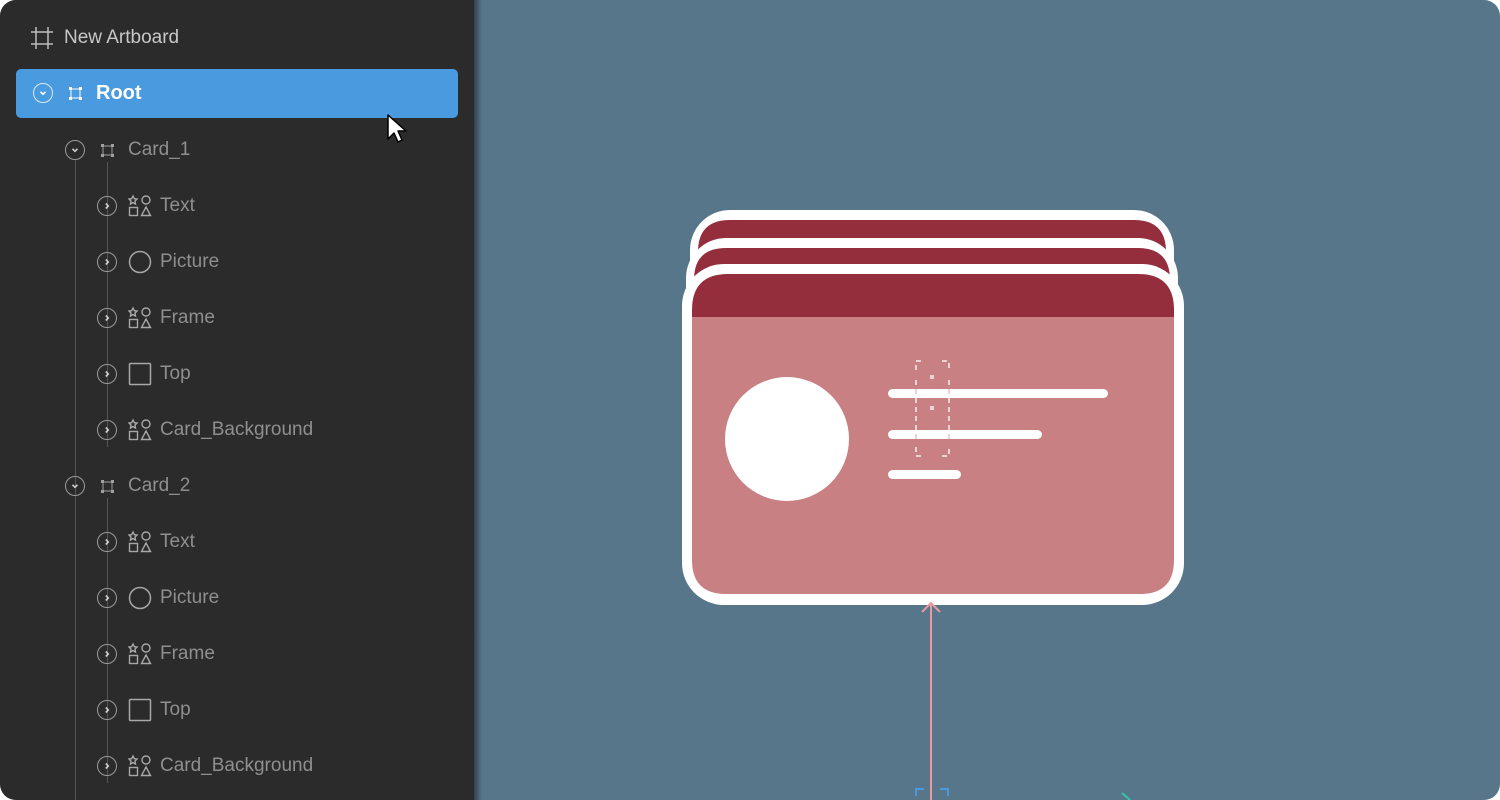 Image resolution: width=1500 pixels, height=800 pixels. I want to click on panel-divider, so click(478, 400).